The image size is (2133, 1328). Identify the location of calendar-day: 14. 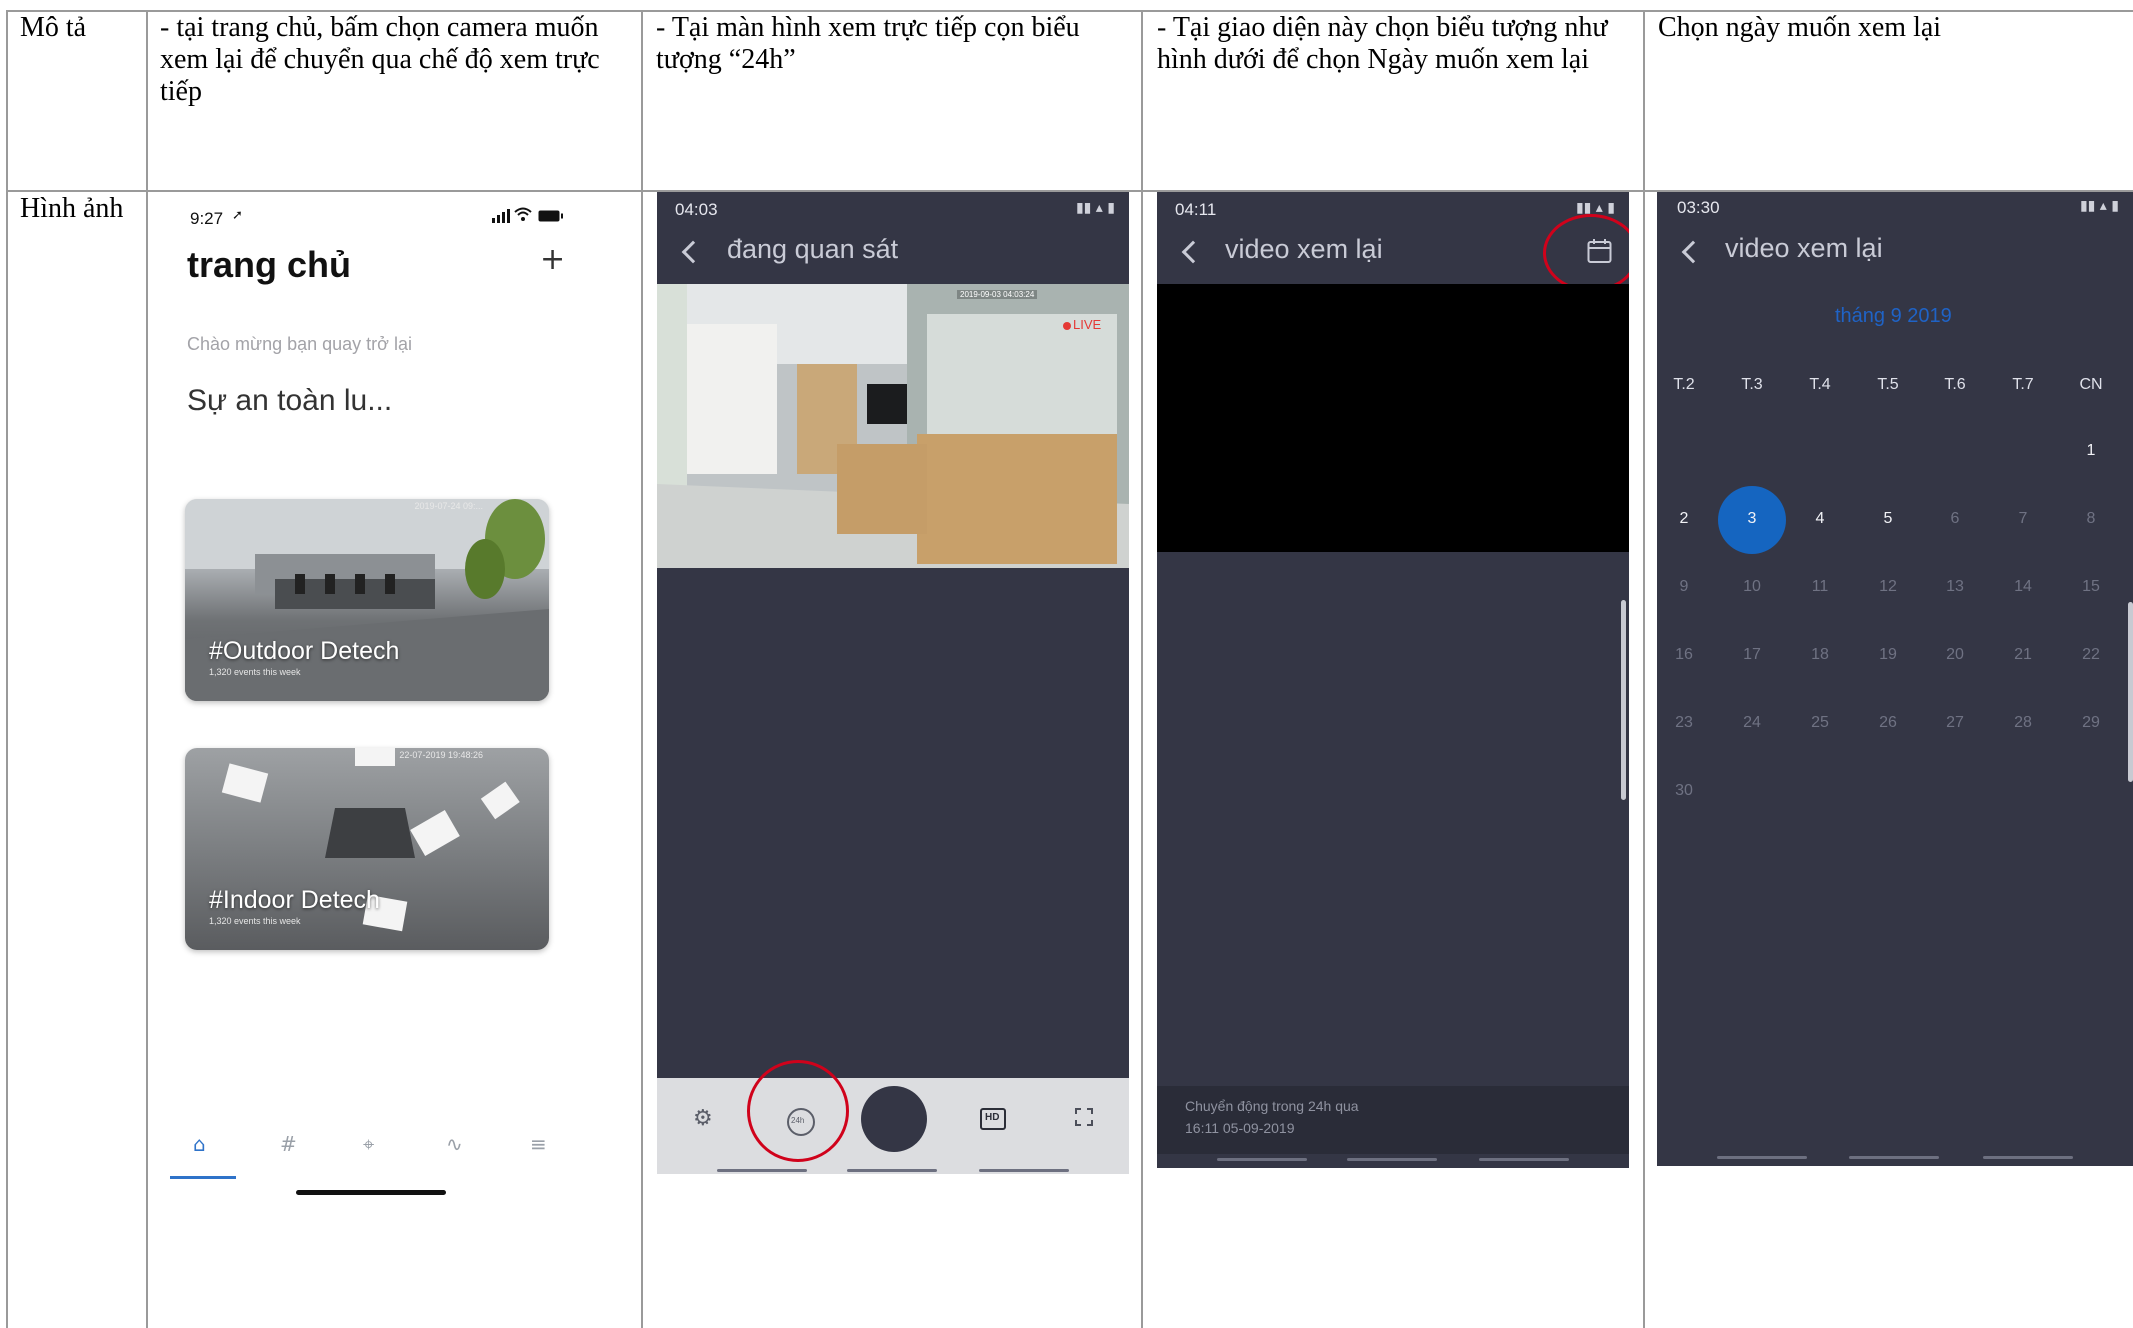
(2023, 587).